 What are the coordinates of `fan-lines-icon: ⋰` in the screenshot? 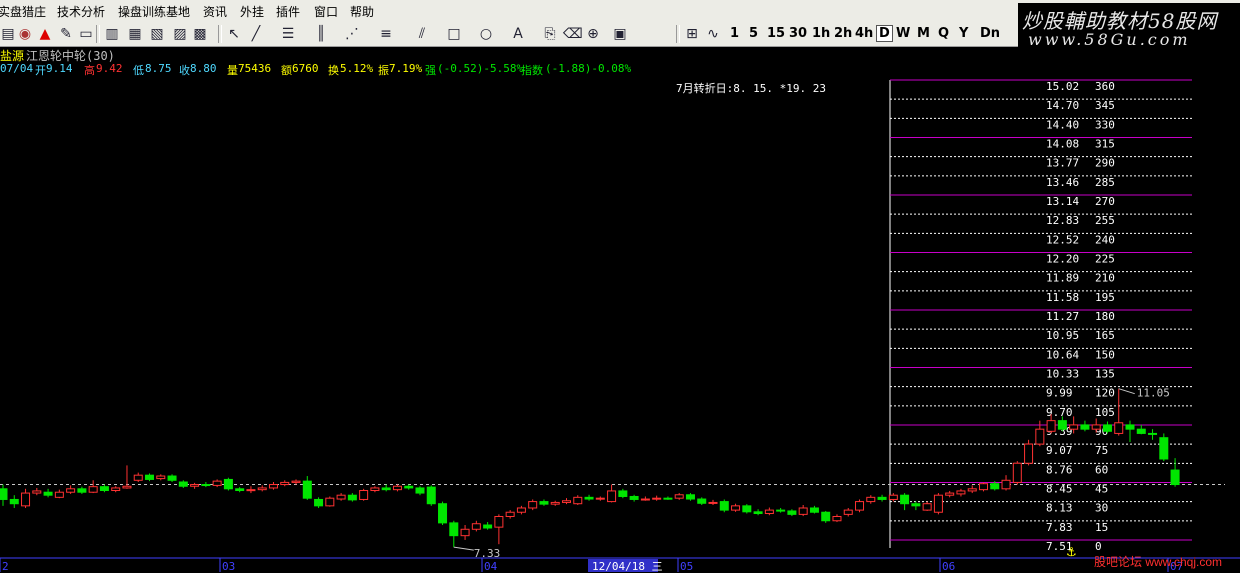 It's located at (352, 34).